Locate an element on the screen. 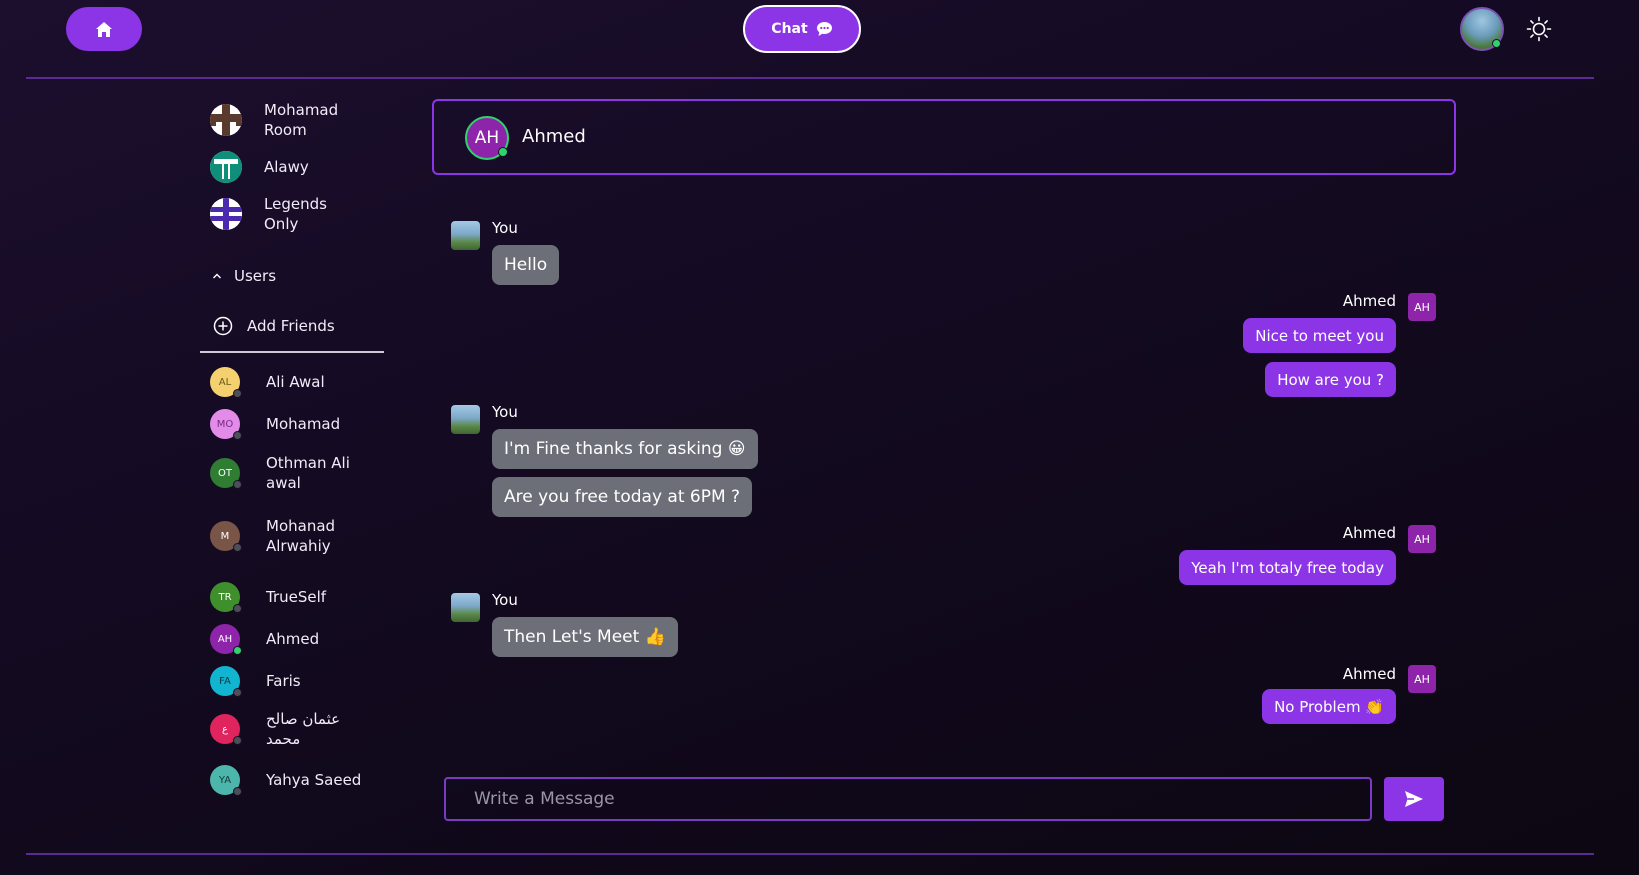 The height and width of the screenshot is (875, 1639). user-avatar: AL is located at coordinates (226, 382).